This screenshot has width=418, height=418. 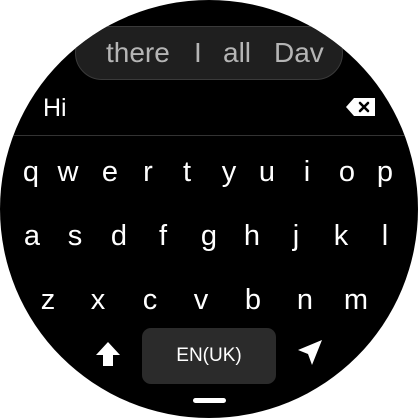 I want to click on key-d: d, so click(x=119, y=236).